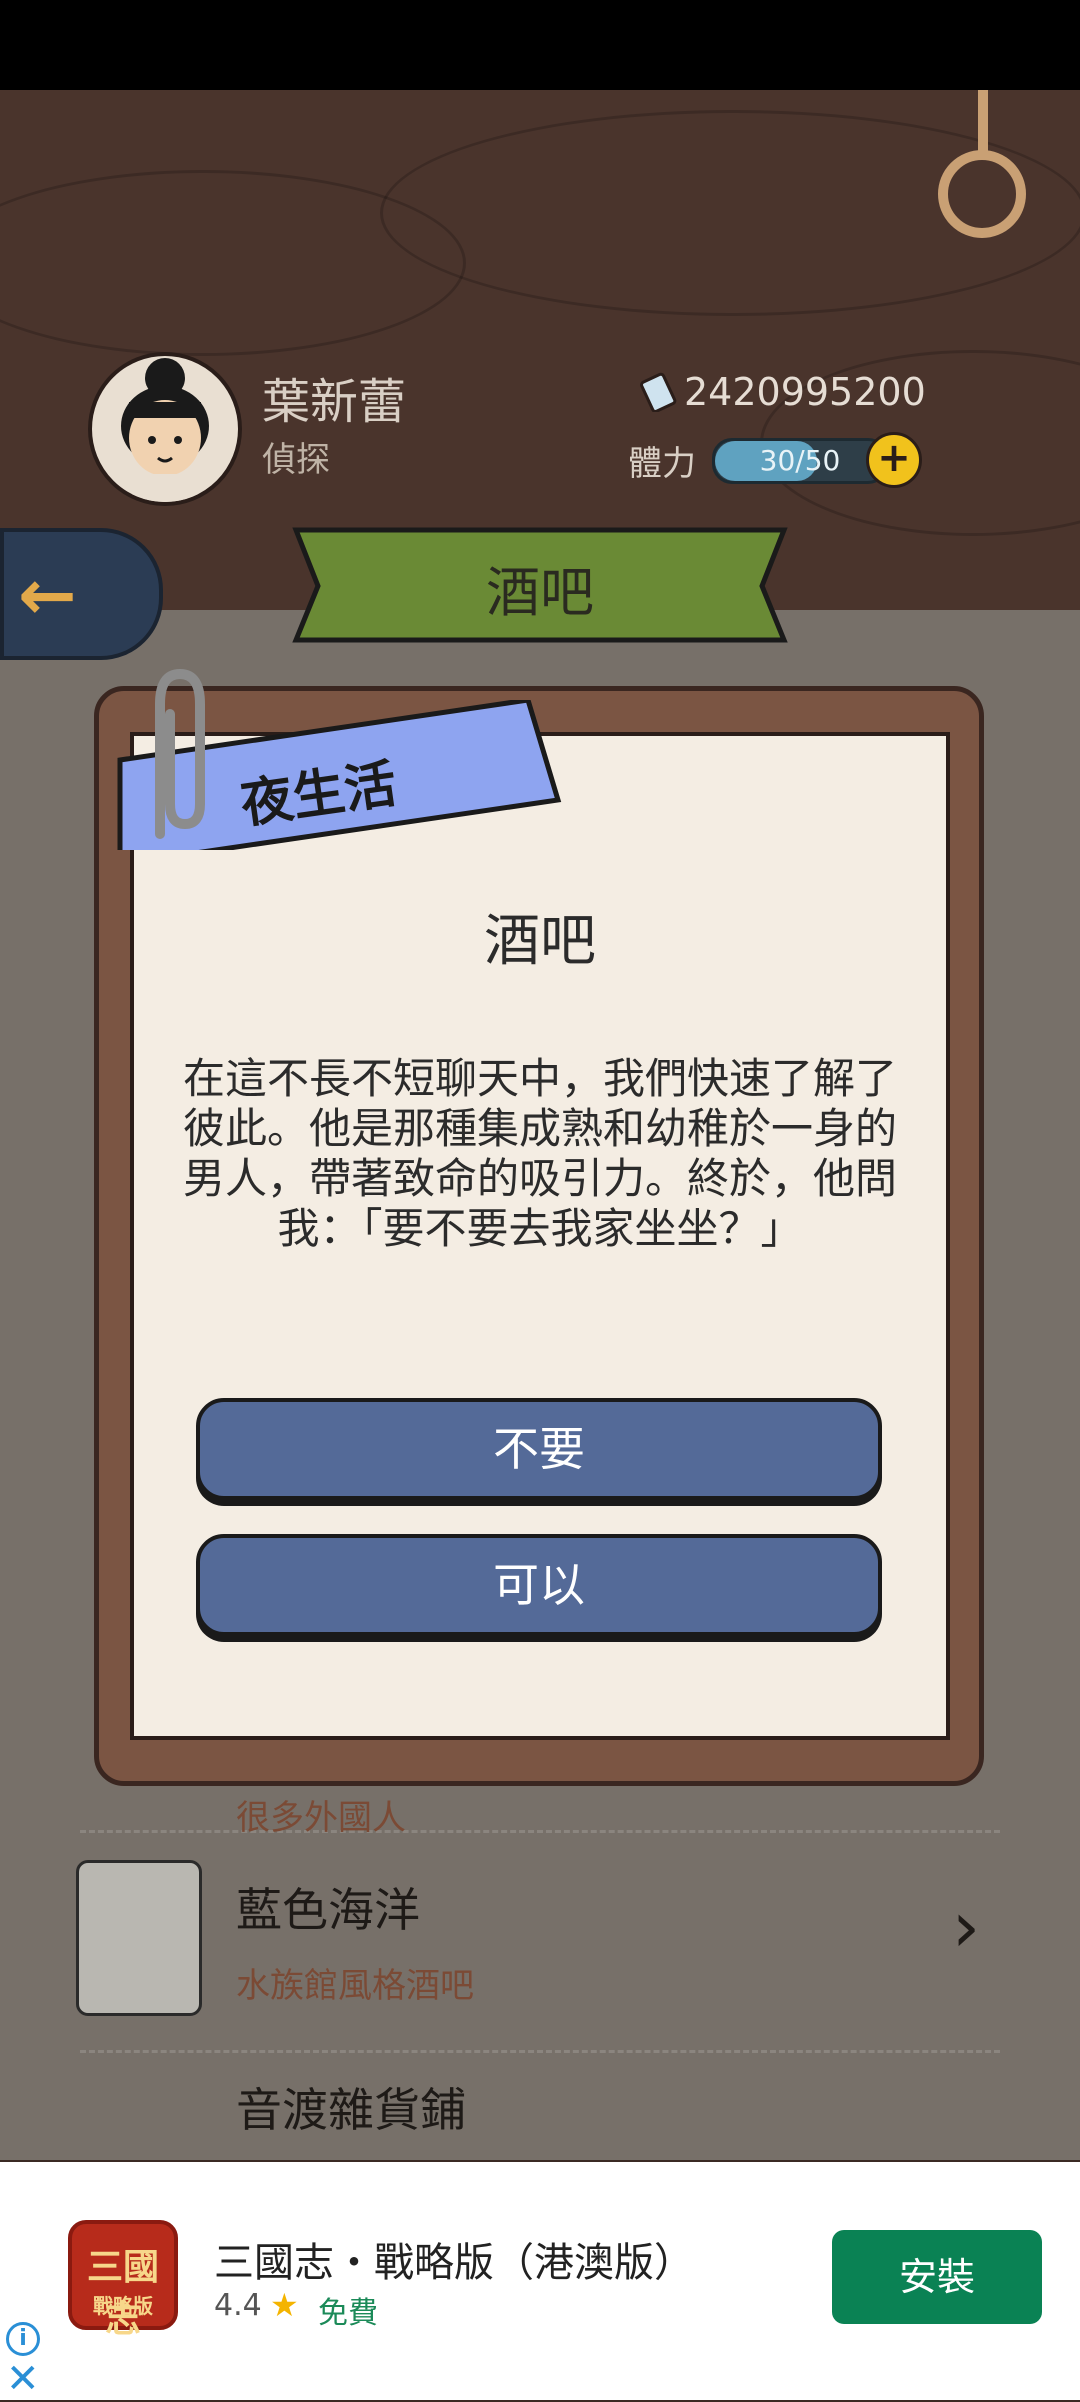 The image size is (1080, 2402). Describe the element at coordinates (296, 460) in the screenshot. I see `player-title: 偵探` at that location.